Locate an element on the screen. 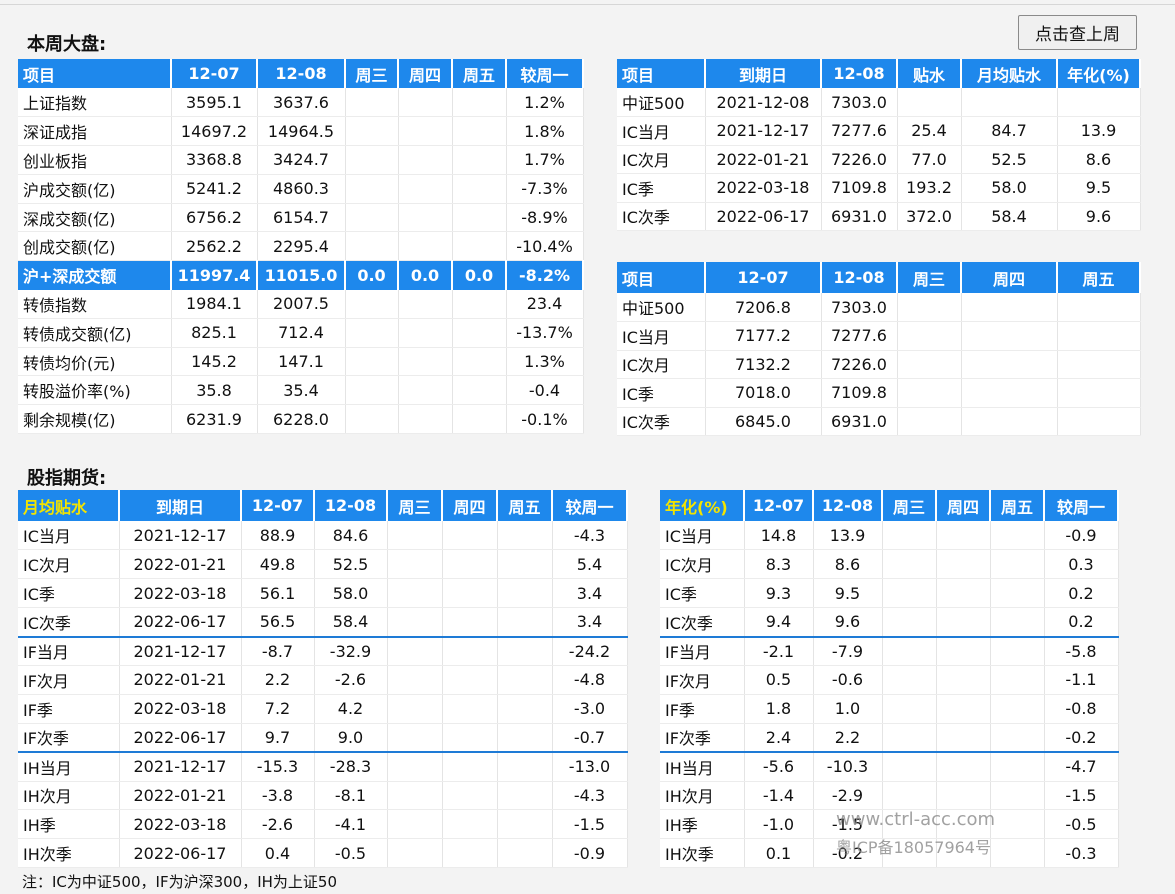 This screenshot has width=1175, height=894. row-label: 创业板指 is located at coordinates (95, 160).